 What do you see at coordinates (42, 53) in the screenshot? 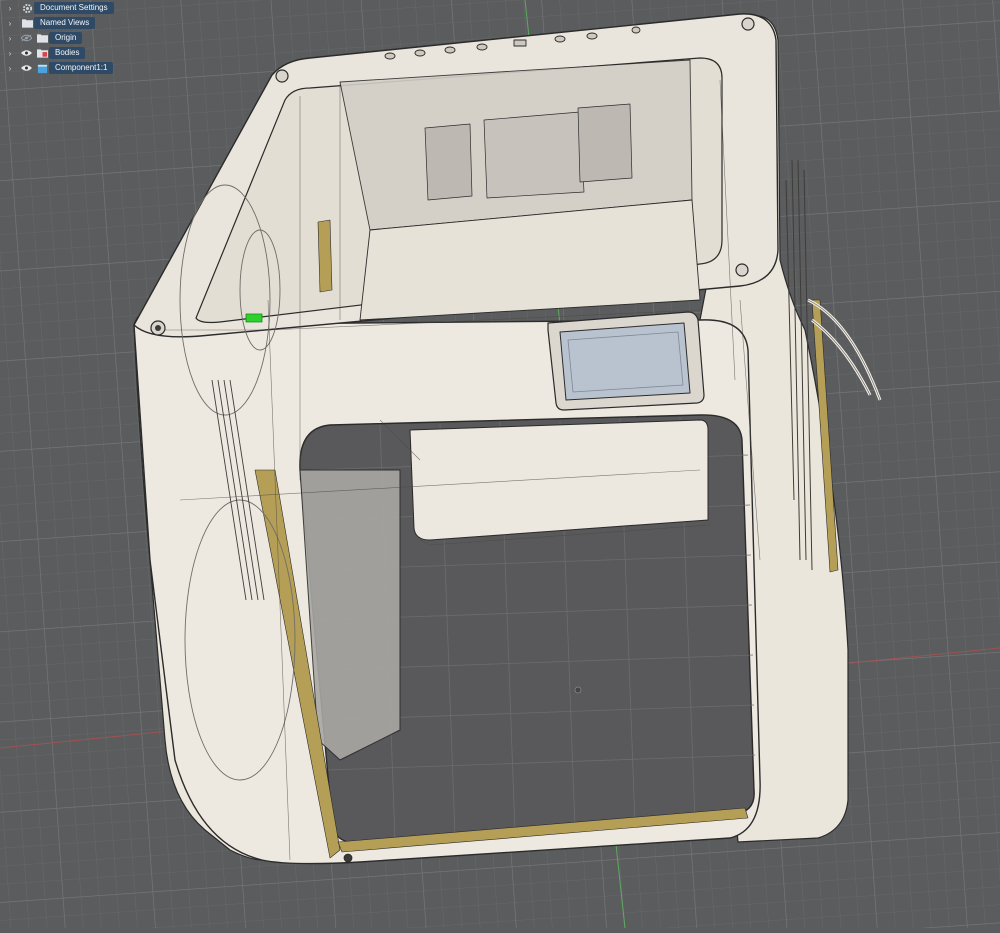
I see `bodies-folder-icon` at bounding box center [42, 53].